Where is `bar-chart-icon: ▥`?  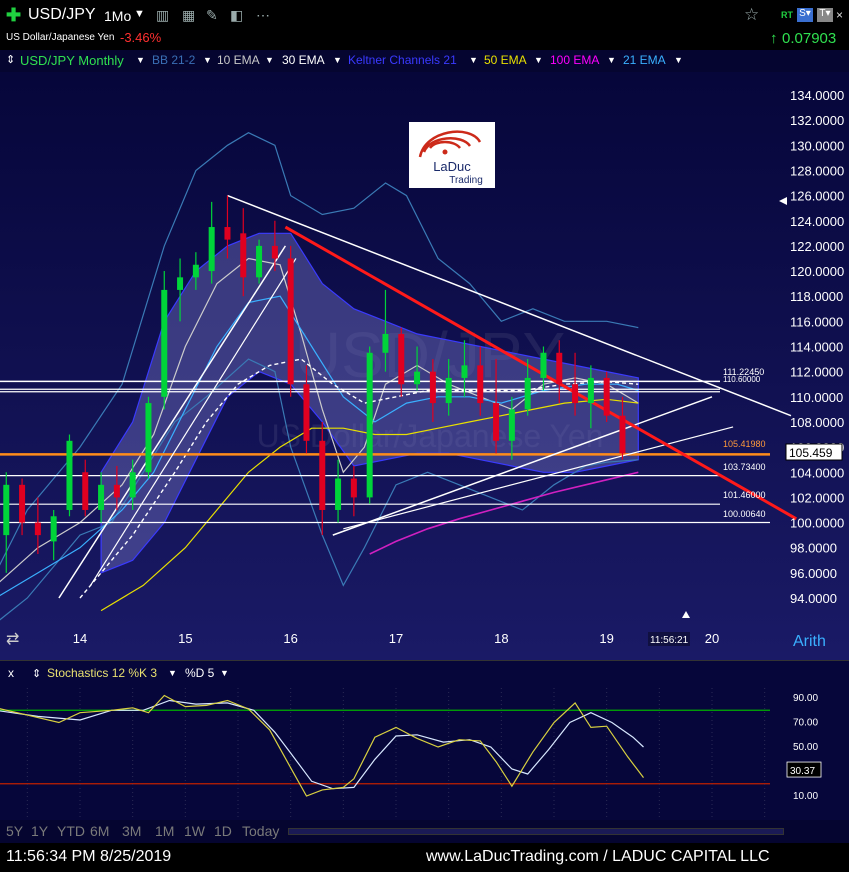 bar-chart-icon: ▥ is located at coordinates (162, 15).